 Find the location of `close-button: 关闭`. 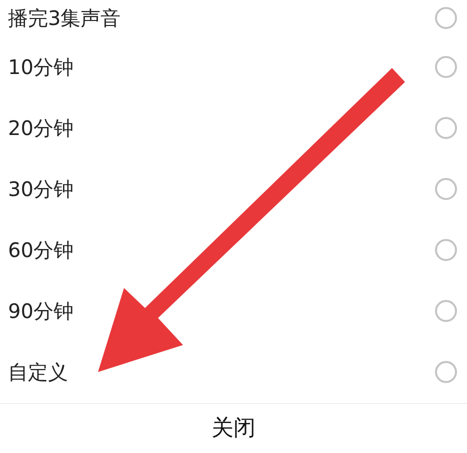

close-button: 关闭 is located at coordinates (234, 428).